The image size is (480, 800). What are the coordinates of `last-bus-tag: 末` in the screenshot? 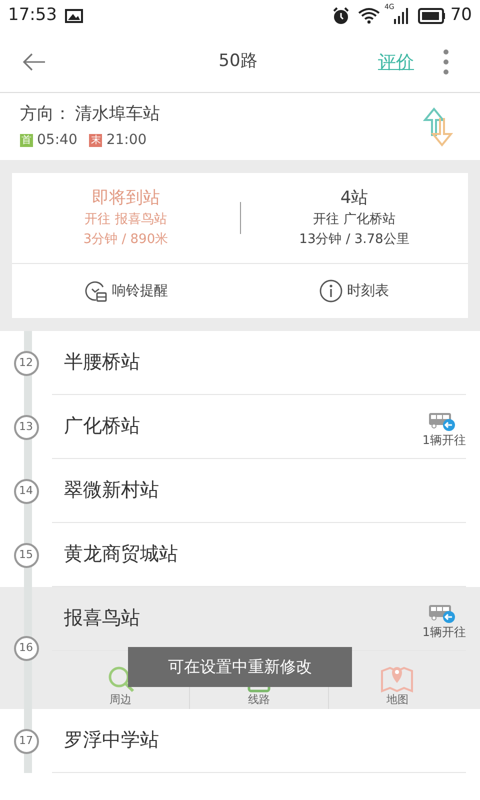 It's located at (95, 140).